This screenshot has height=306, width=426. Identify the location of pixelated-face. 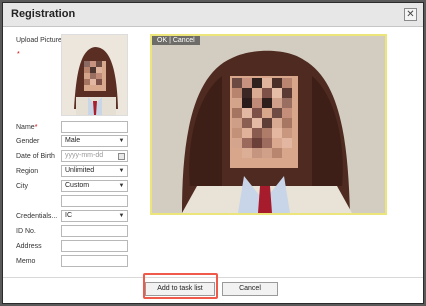
(262, 118).